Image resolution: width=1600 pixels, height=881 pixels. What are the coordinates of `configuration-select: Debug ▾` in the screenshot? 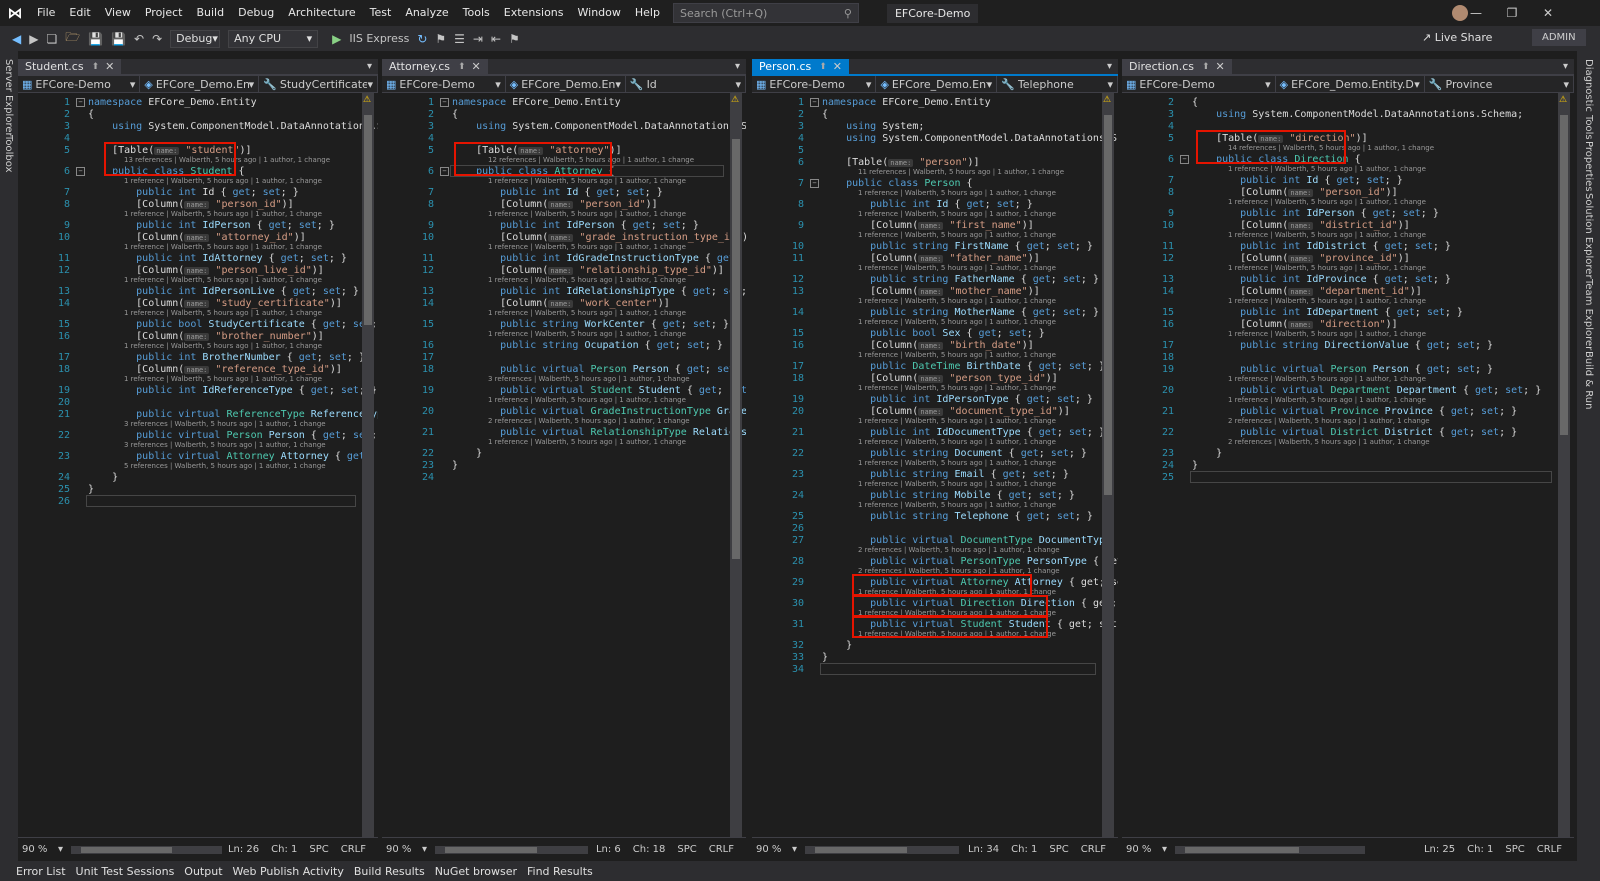 It's located at (195, 38).